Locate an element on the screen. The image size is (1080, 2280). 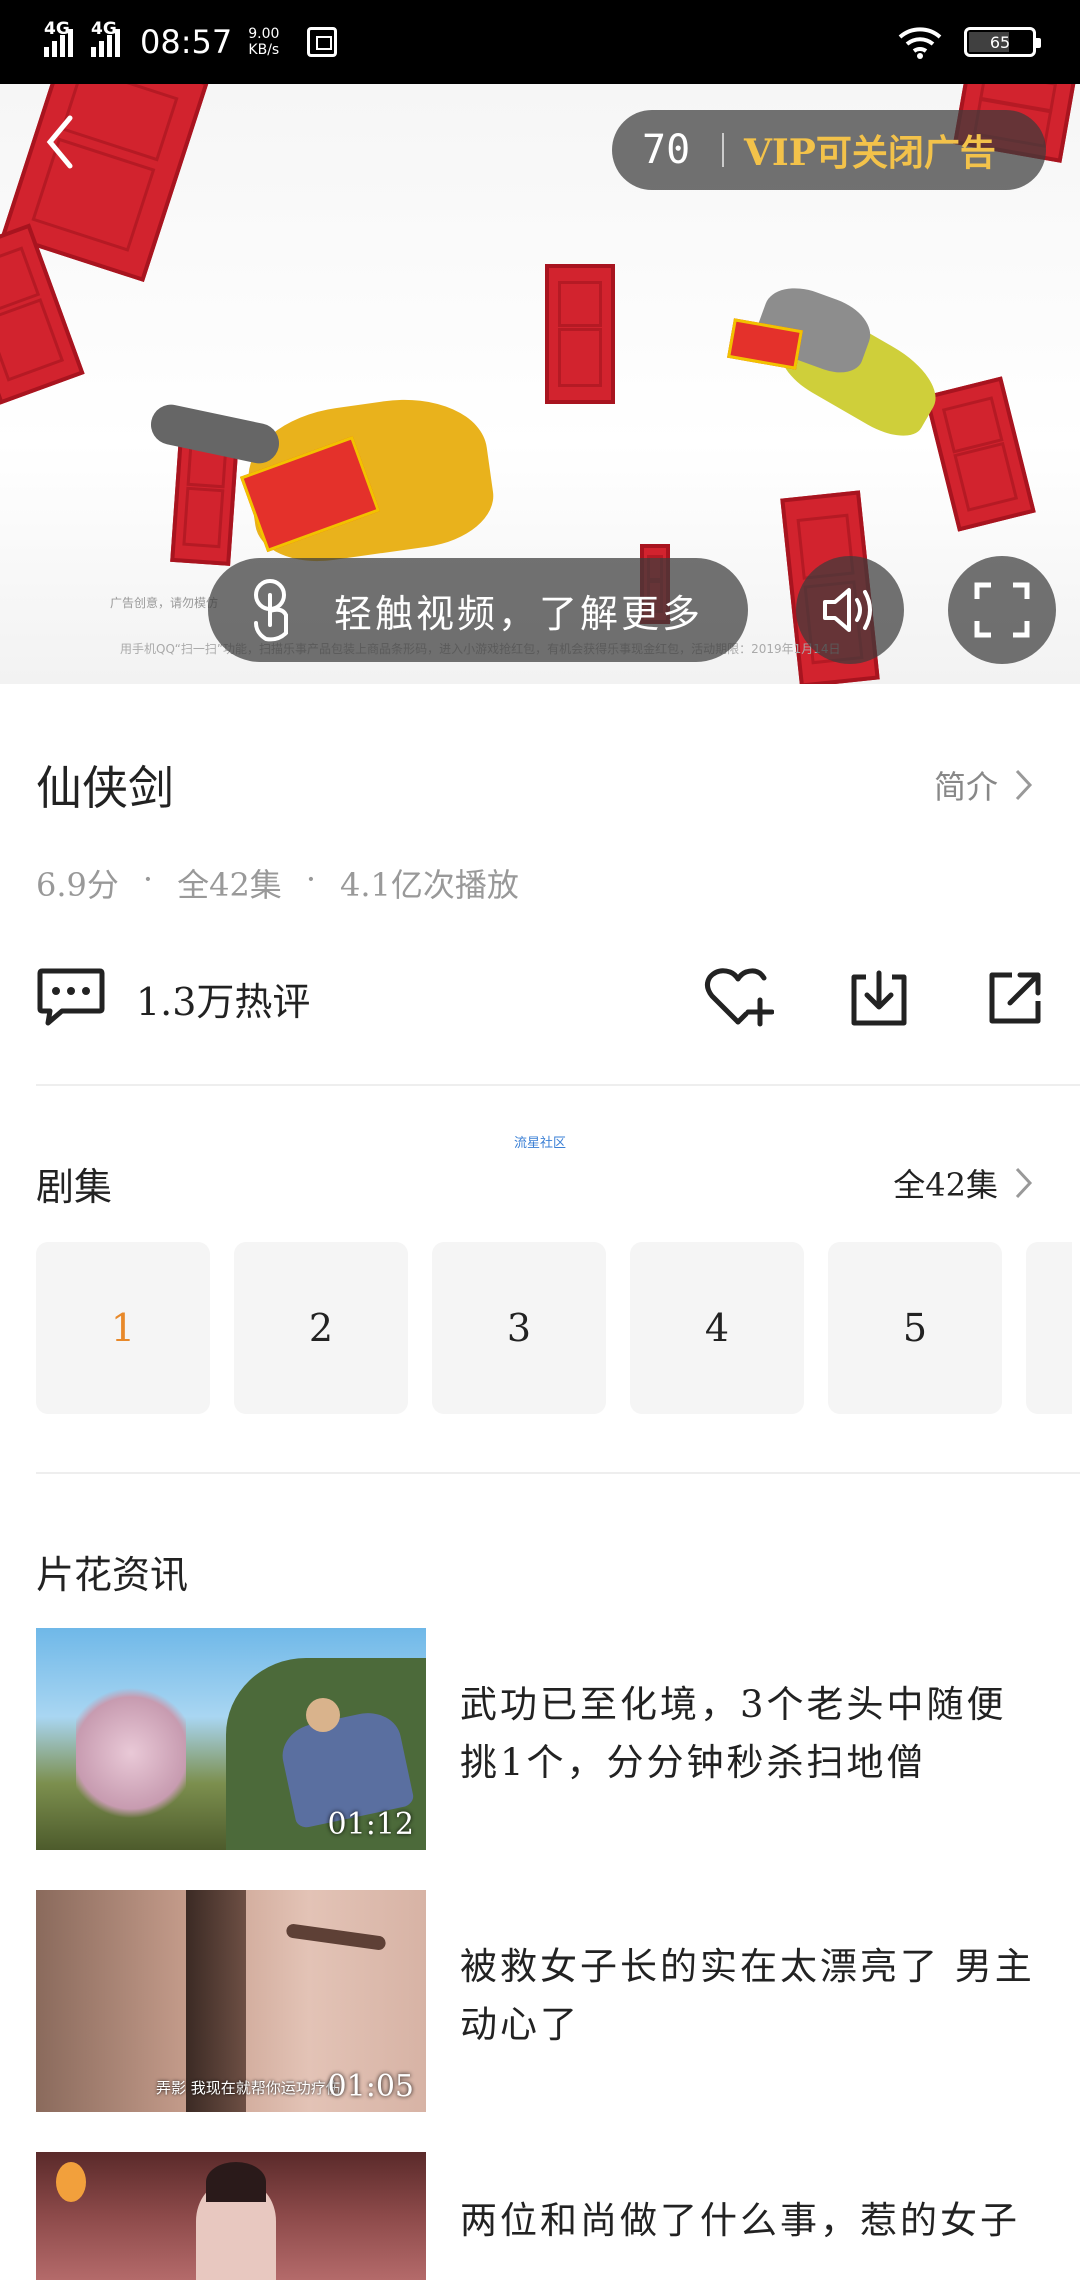
learn-more-label: 轻触视频，了解更多 is located at coordinates (519, 613).